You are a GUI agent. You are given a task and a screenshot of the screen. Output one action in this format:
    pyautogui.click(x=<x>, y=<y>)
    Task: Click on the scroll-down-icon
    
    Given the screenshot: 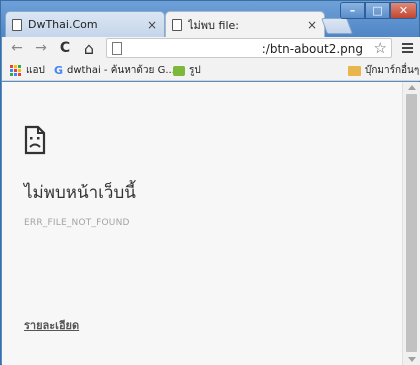 What is the action you would take?
    pyautogui.click(x=412, y=359)
    